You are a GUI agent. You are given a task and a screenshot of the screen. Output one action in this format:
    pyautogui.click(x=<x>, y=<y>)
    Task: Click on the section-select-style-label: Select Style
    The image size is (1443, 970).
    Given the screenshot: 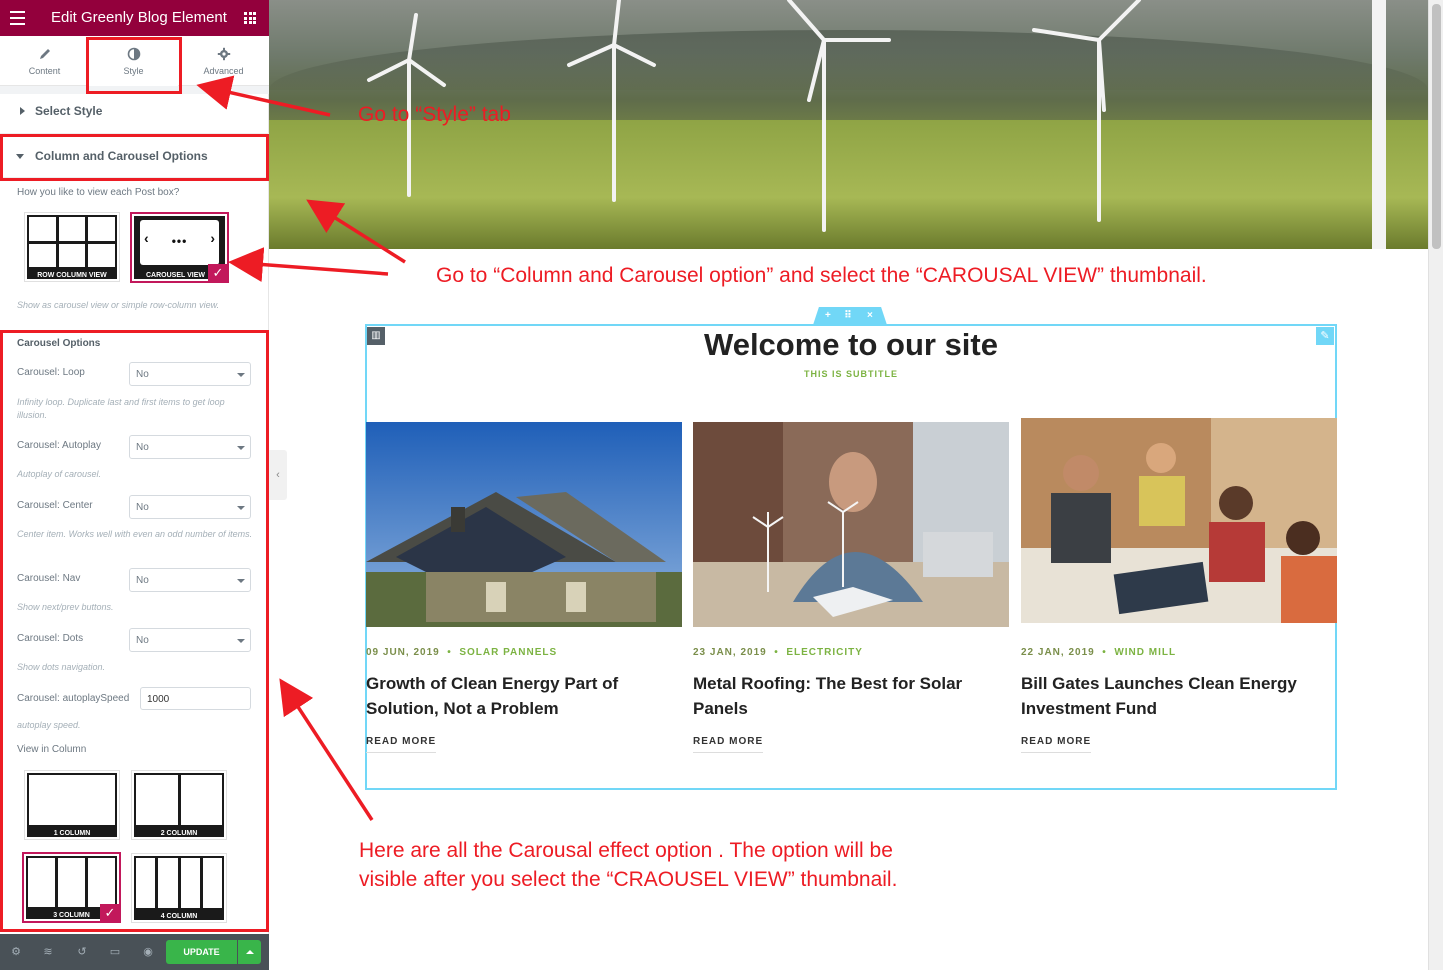 What is the action you would take?
    pyautogui.click(x=69, y=111)
    